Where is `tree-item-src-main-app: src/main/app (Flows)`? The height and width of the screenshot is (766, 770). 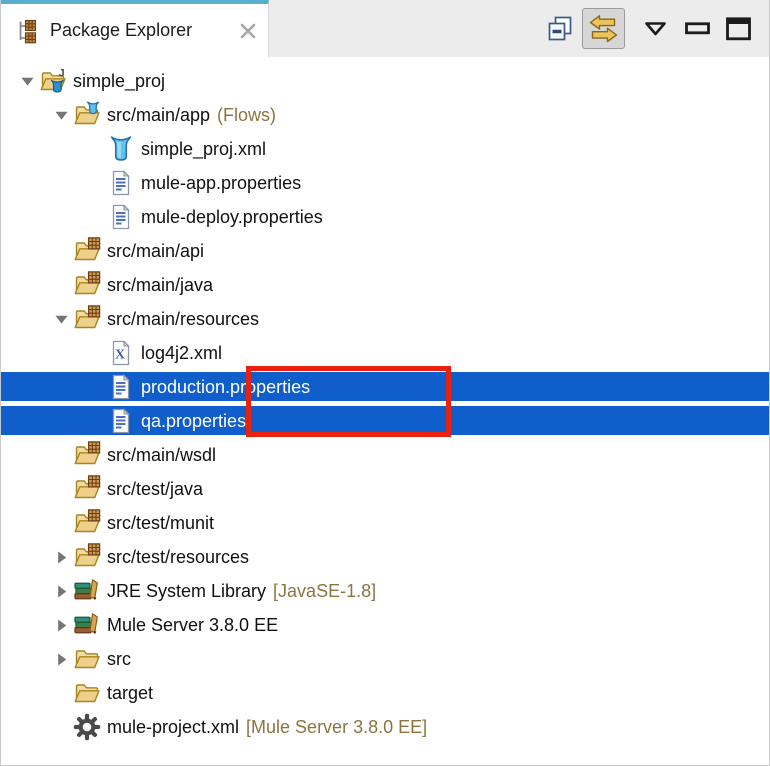
tree-item-src-main-app: src/main/app (Flows) is located at coordinates (385, 115).